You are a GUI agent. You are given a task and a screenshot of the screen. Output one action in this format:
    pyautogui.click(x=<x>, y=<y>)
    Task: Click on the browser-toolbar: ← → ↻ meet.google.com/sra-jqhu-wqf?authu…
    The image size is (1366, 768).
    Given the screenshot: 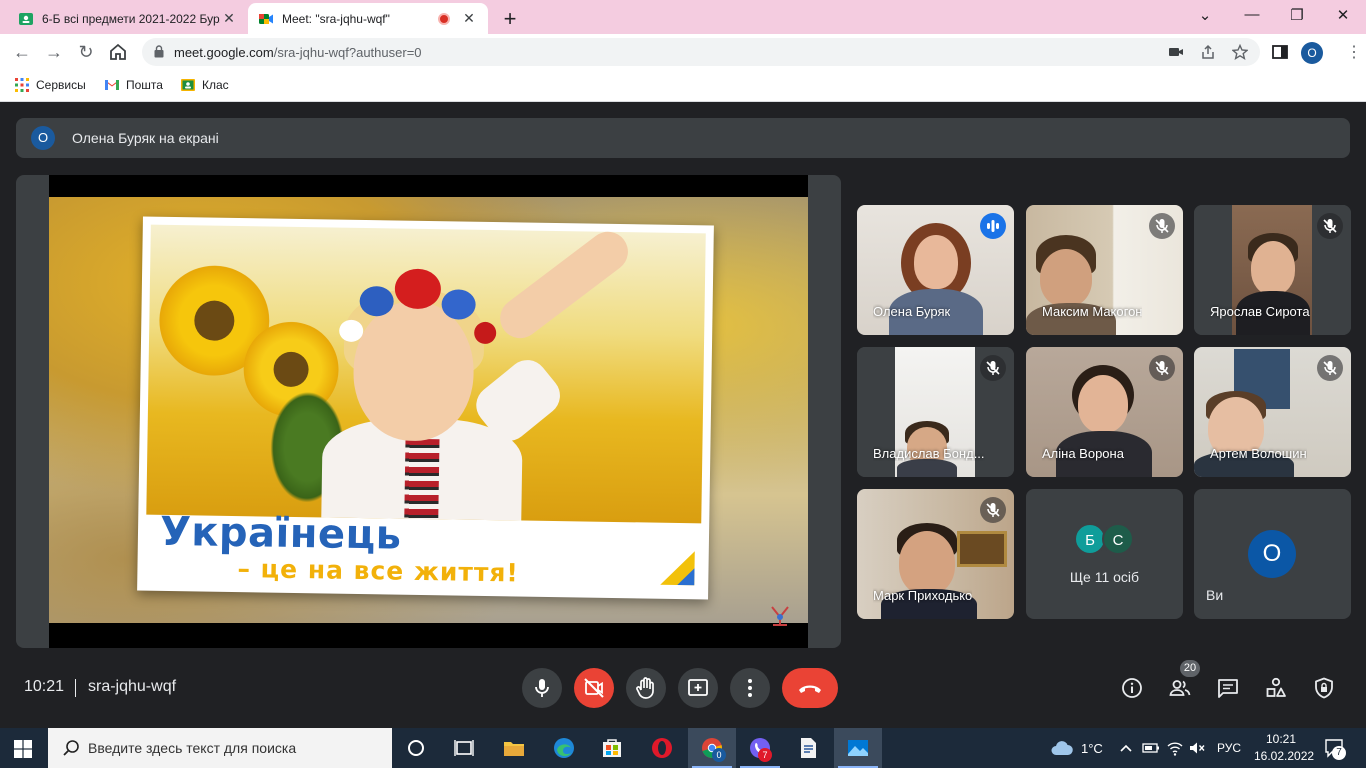 What is the action you would take?
    pyautogui.click(x=683, y=52)
    